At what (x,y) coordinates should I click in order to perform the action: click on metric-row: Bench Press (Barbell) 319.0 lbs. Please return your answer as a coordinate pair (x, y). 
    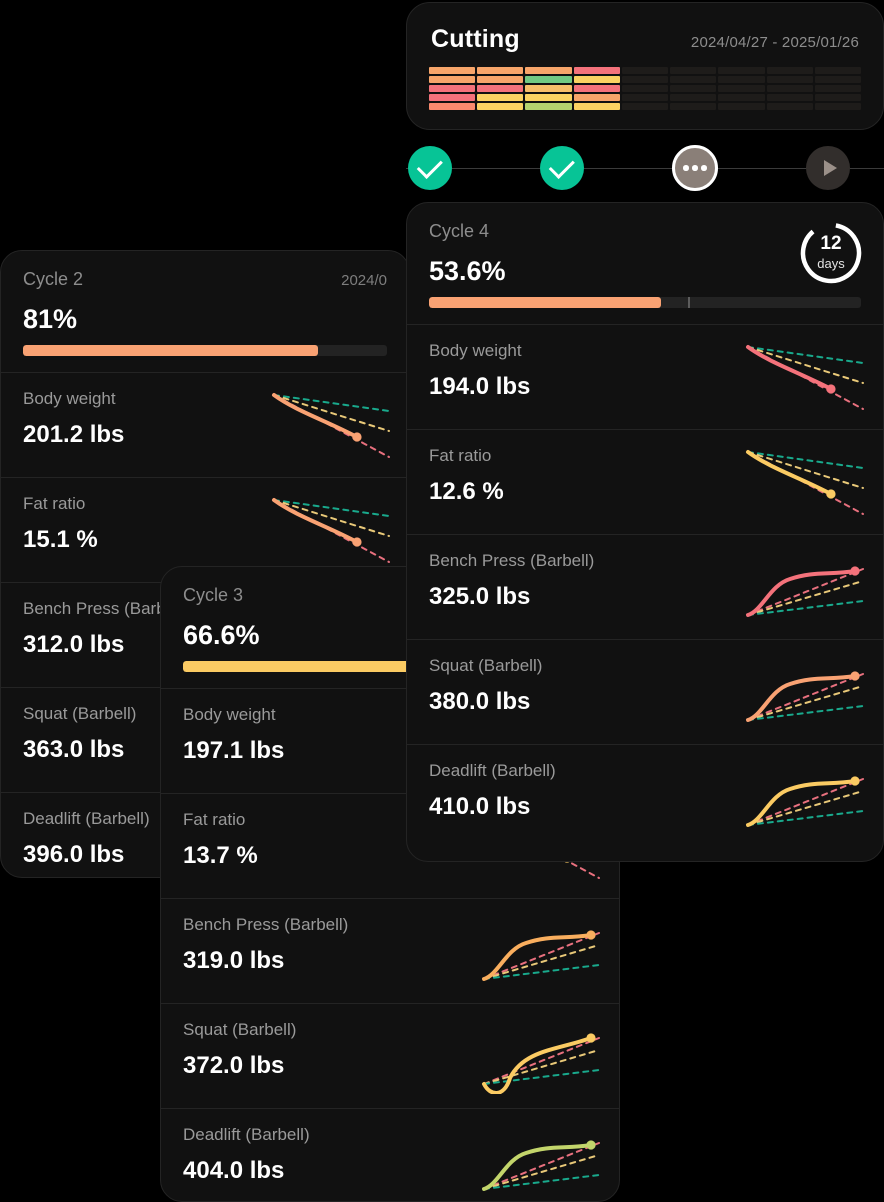
    Looking at the image, I should click on (390, 951).